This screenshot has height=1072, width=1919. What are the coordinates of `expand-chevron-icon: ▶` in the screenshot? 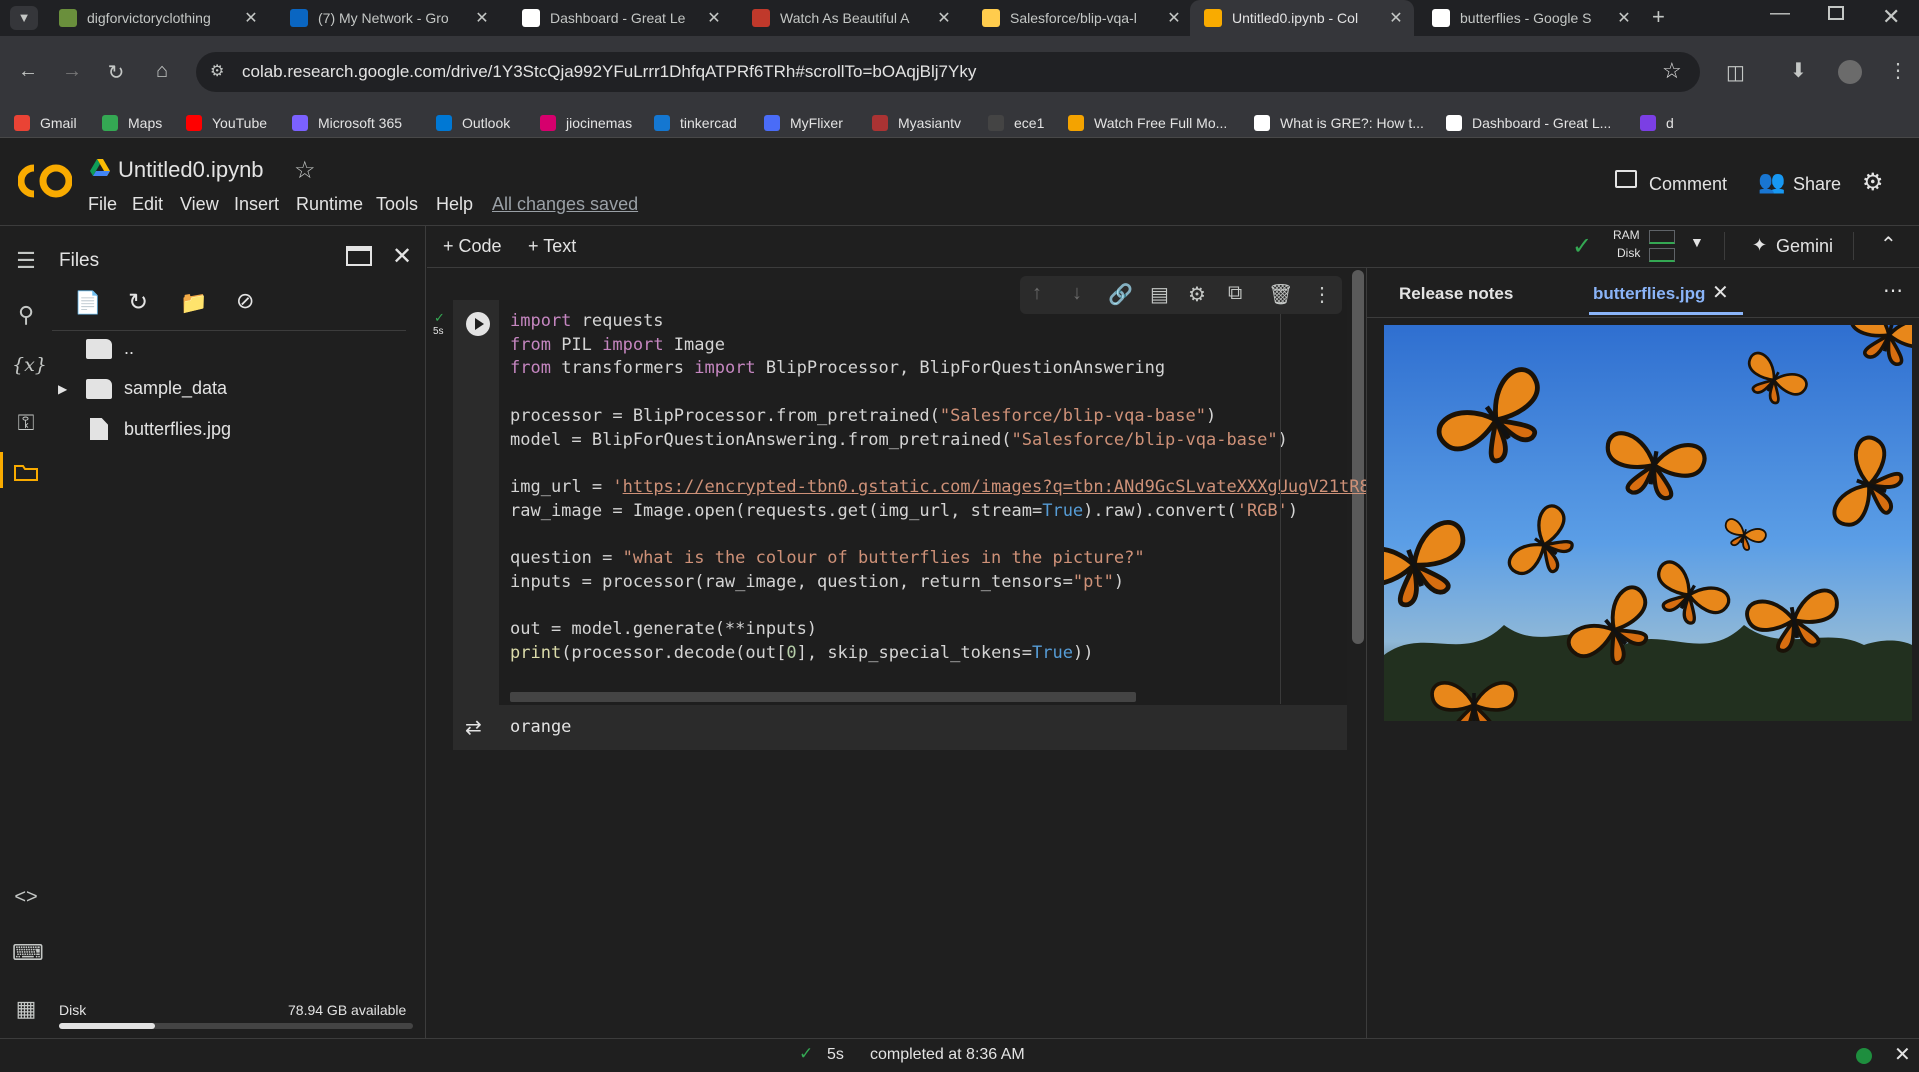 It's located at (72, 389).